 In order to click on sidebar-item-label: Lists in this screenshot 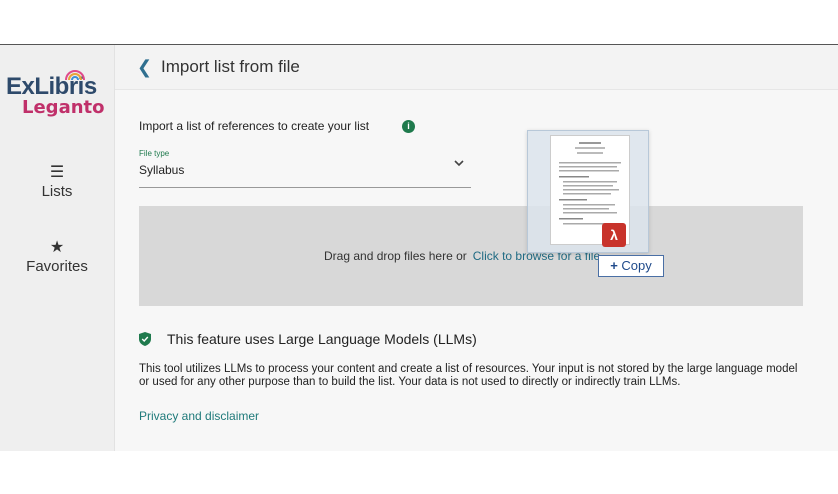, I will do `click(57, 191)`.